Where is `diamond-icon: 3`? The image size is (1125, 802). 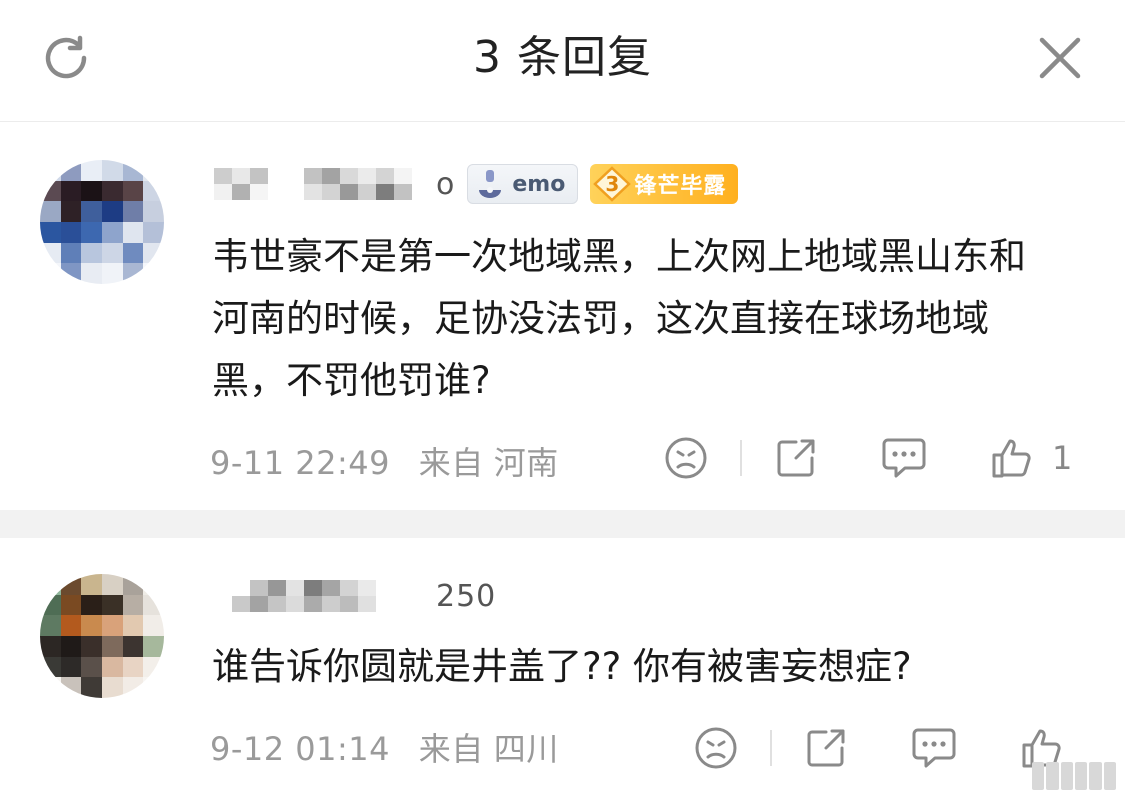
diamond-icon: 3 is located at coordinates (612, 184).